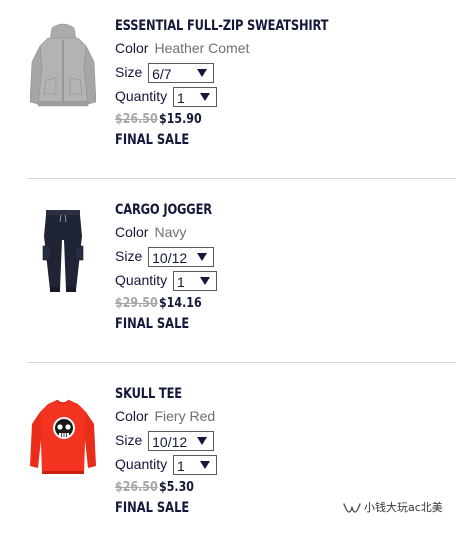 The height and width of the screenshot is (538, 456). Describe the element at coordinates (280, 119) in the screenshot. I see `price-row: $26.50$15.90` at that location.